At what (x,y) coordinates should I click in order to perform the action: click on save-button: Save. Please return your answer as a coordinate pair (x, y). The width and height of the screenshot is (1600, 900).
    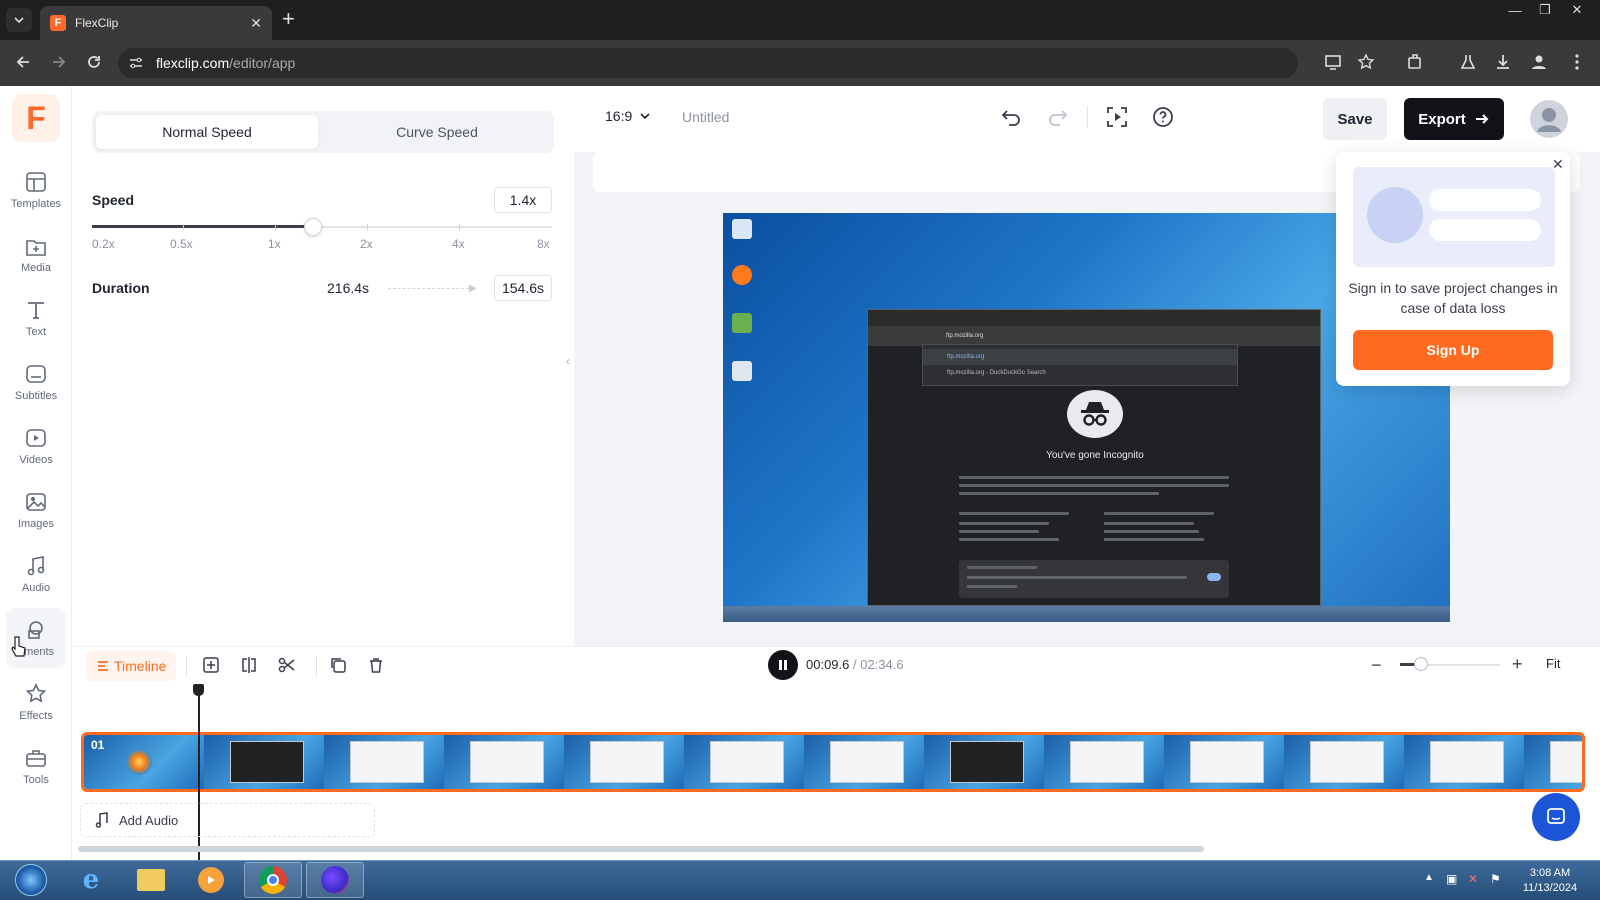
    Looking at the image, I should click on (1355, 119).